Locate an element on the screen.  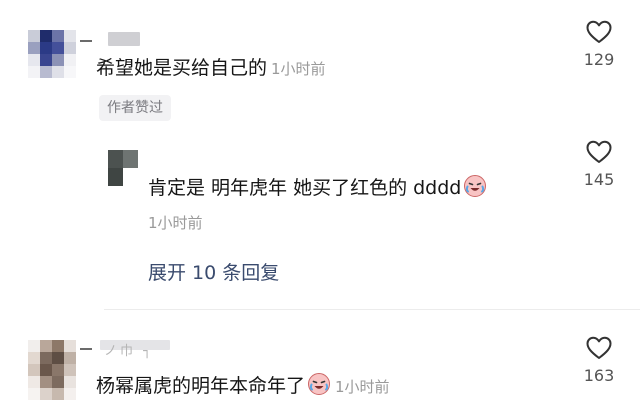
username-partial: ノ巾 ┐ is located at coordinates (129, 351).